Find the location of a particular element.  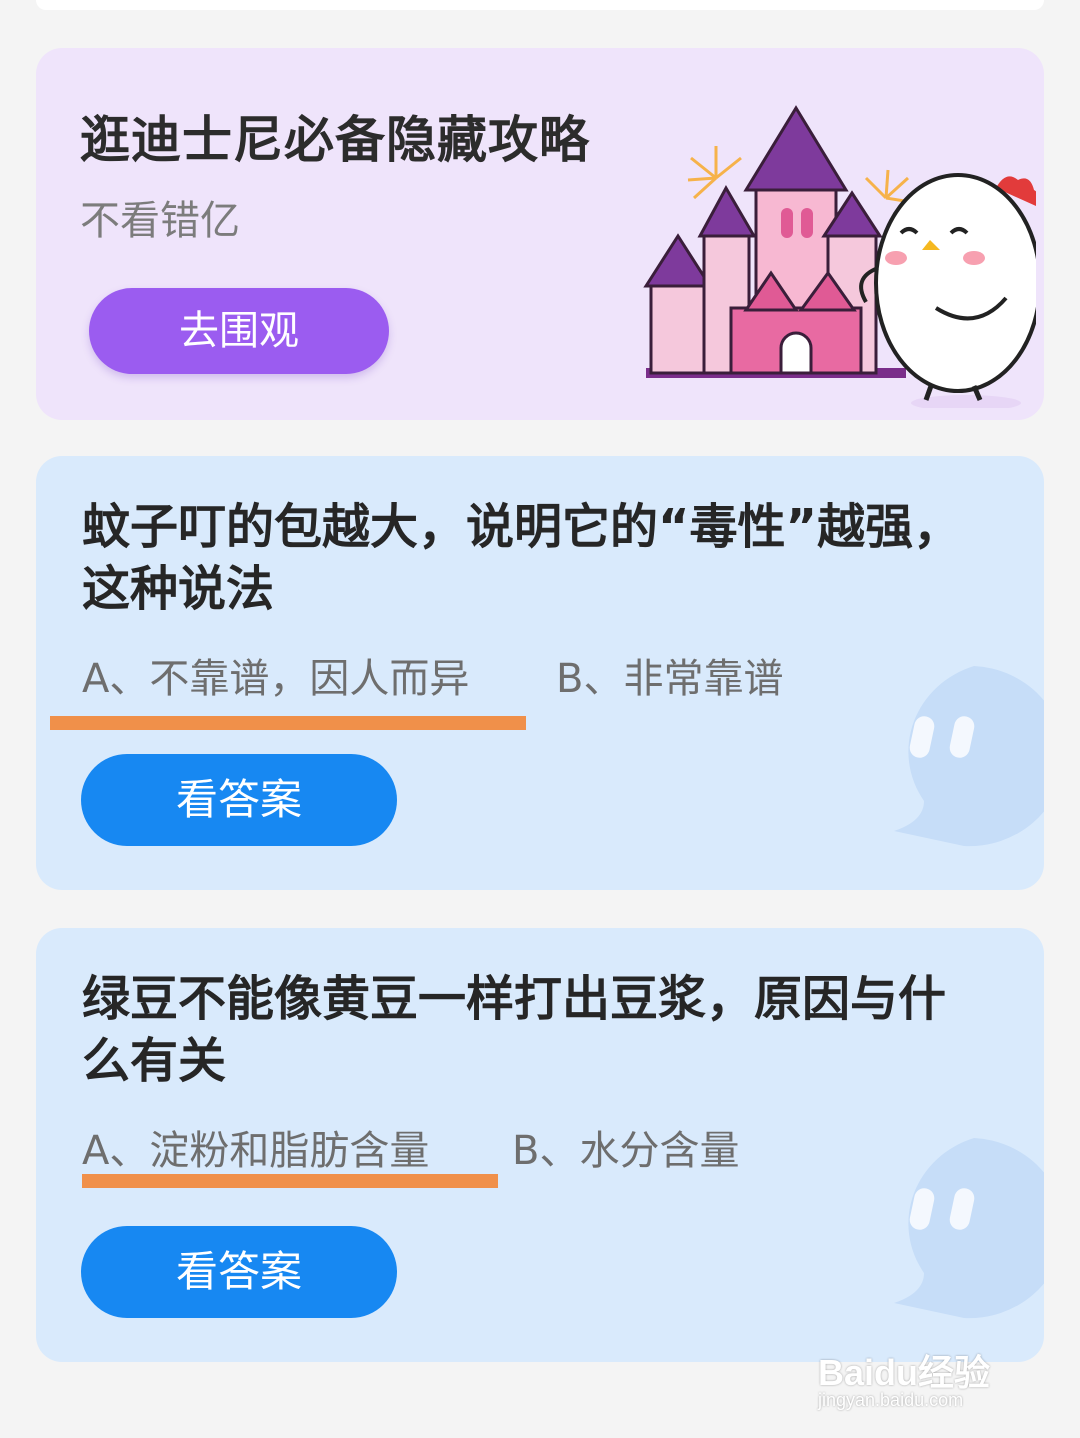

previous-card-edge is located at coordinates (540, 5).